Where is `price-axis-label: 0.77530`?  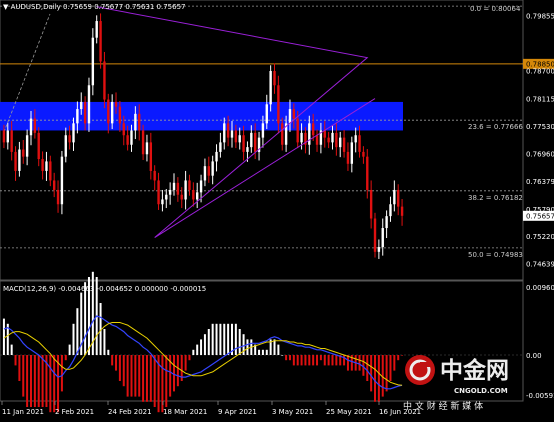
price-axis-label: 0.77530 is located at coordinates (540, 127).